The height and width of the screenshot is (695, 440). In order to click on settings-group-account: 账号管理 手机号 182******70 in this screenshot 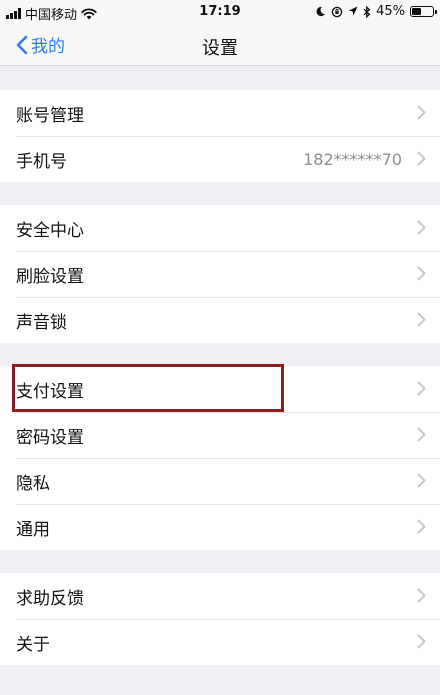, I will do `click(220, 136)`.